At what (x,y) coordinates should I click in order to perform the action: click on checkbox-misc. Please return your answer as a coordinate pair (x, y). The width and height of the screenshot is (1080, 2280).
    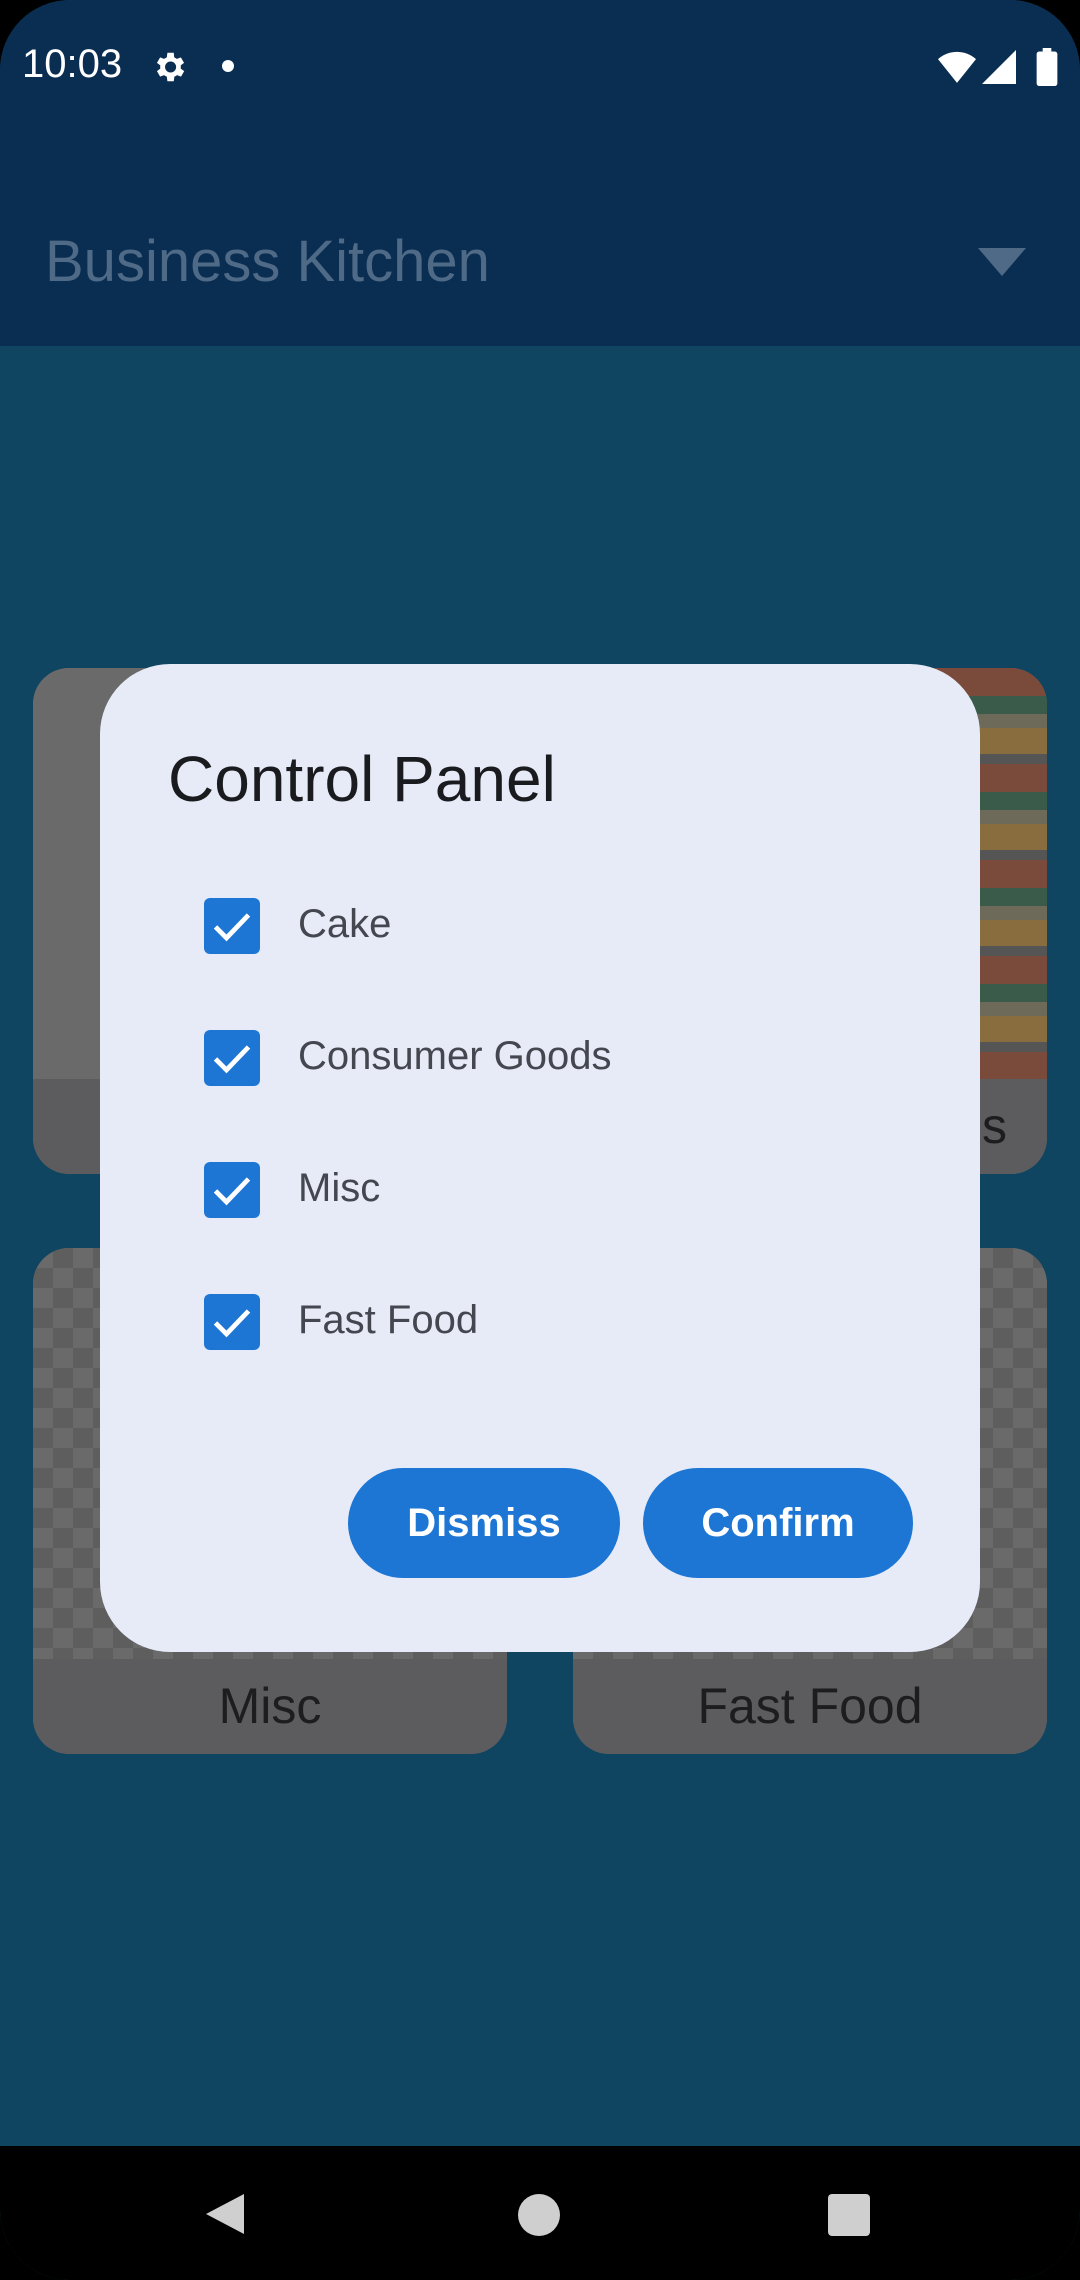
    Looking at the image, I should click on (232, 1190).